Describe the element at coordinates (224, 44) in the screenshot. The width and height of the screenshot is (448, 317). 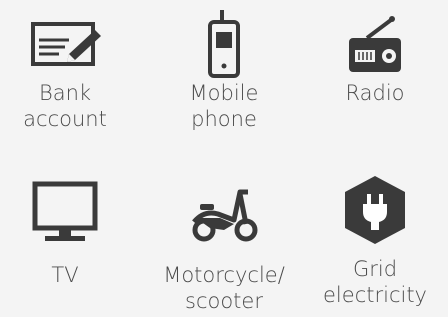
I see `mobile-phone-icon` at that location.